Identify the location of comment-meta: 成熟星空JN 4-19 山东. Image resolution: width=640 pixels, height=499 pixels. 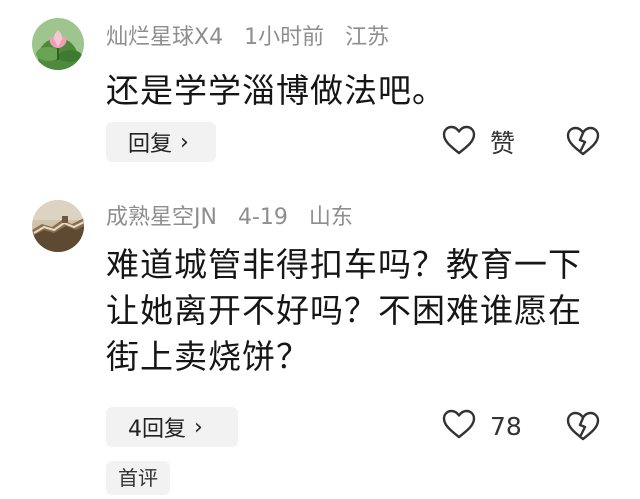
(236, 218).